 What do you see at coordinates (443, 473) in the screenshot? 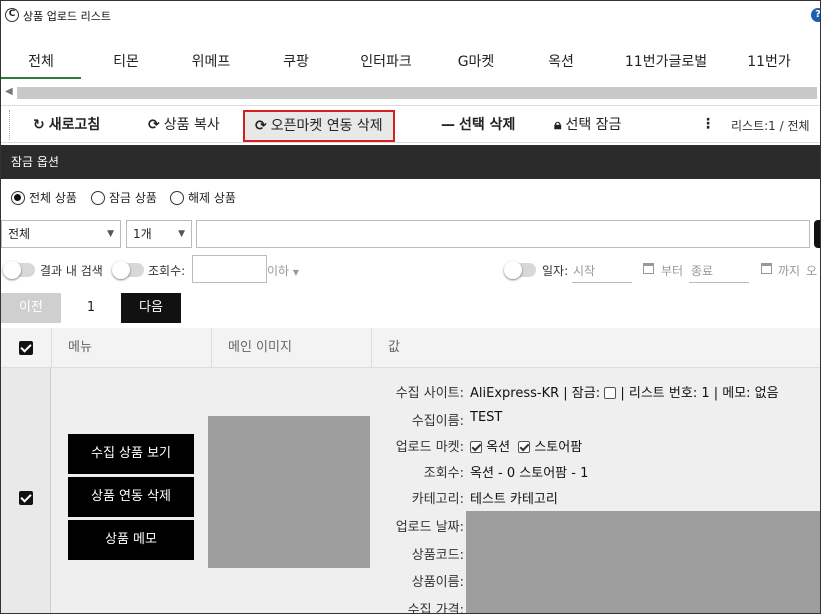
I see `views-count-label: 조회수:` at bounding box center [443, 473].